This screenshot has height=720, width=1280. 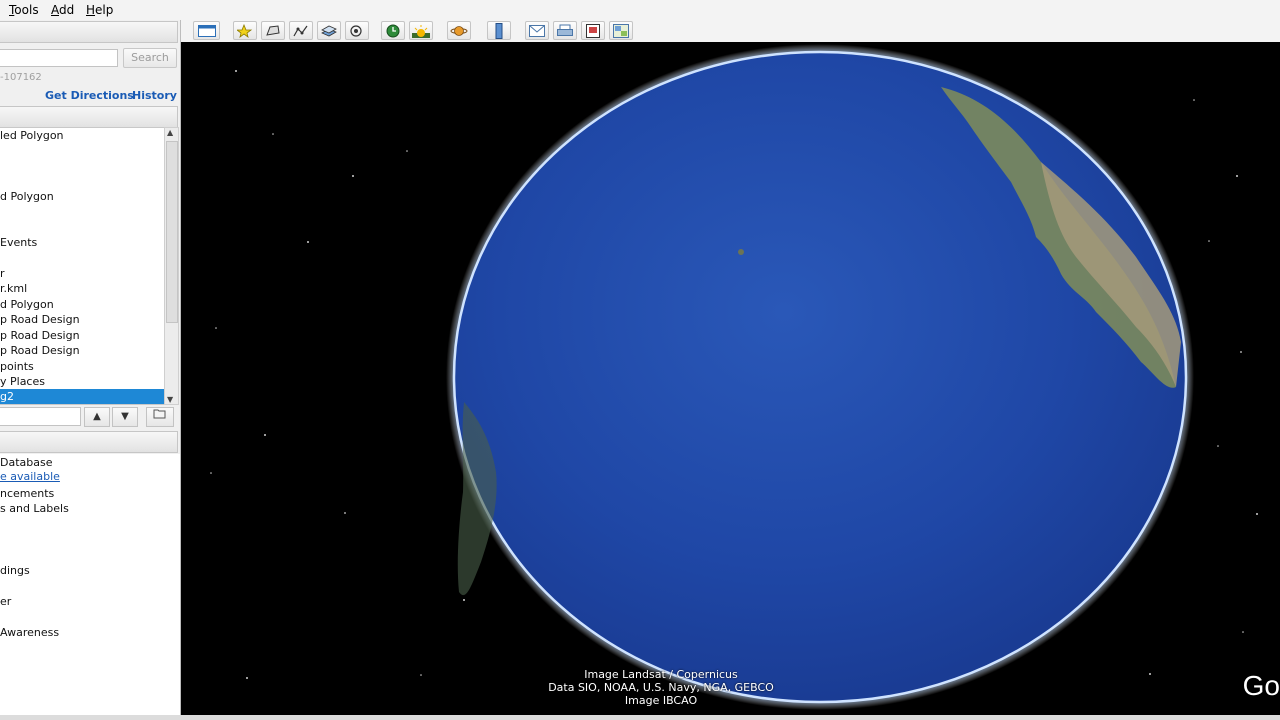 What do you see at coordinates (640, 717) in the screenshot?
I see `status-bar` at bounding box center [640, 717].